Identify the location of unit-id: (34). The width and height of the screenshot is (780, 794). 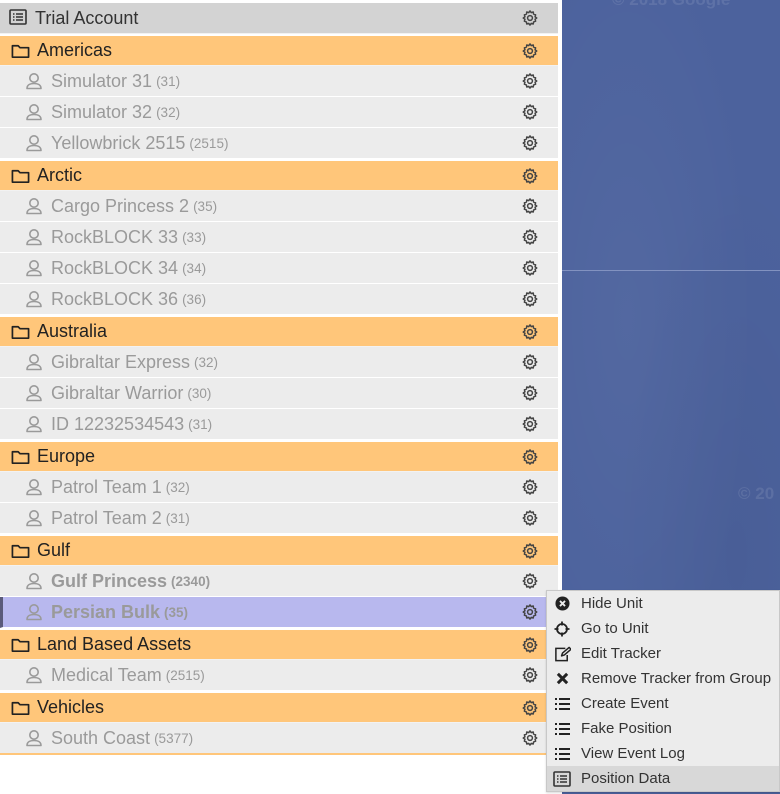
(194, 268).